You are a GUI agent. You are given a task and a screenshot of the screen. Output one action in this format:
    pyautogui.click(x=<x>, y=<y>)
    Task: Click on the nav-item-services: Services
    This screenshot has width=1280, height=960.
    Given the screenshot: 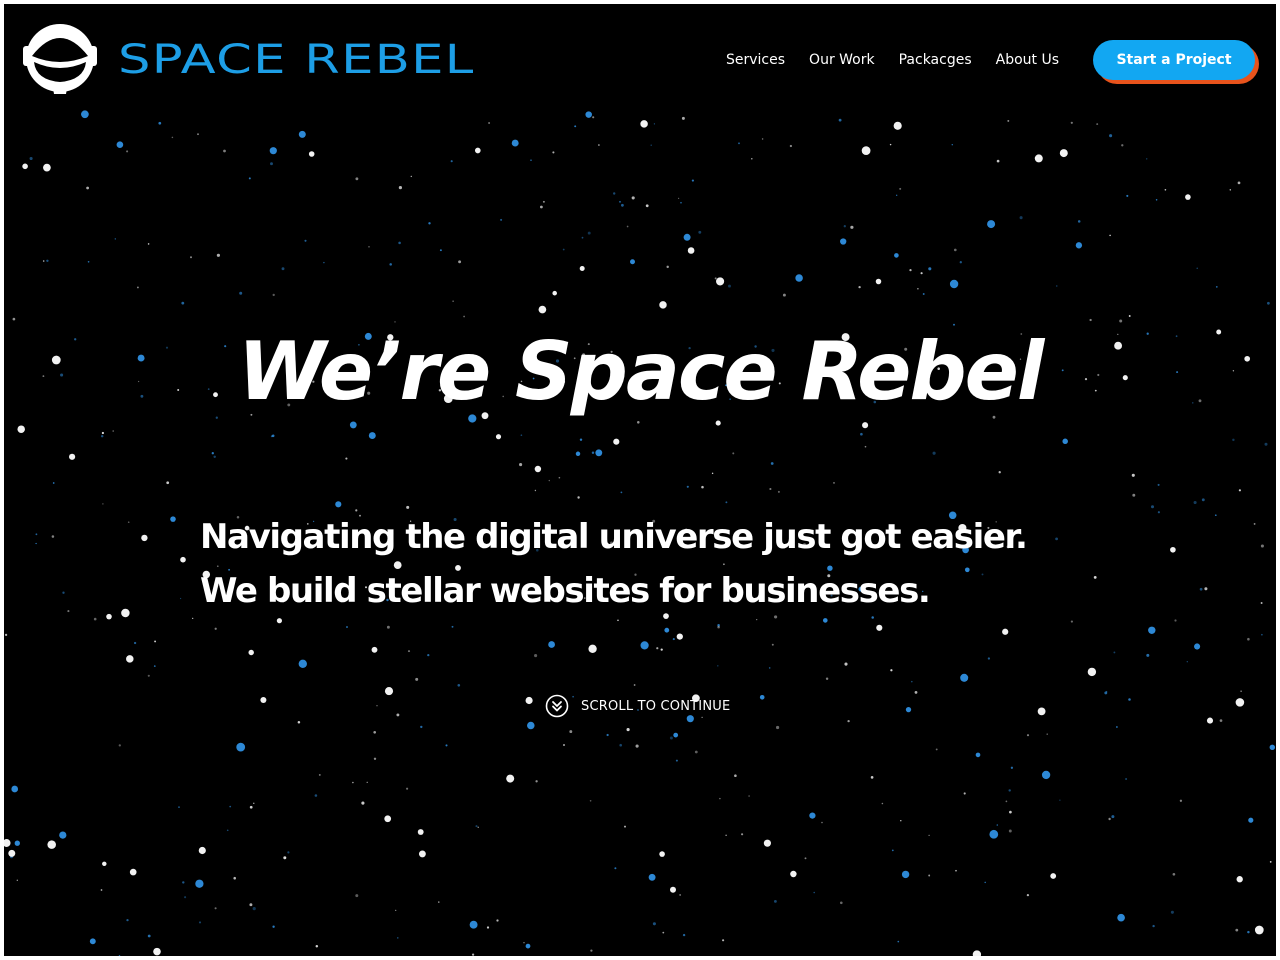 What is the action you would take?
    pyautogui.click(x=755, y=60)
    